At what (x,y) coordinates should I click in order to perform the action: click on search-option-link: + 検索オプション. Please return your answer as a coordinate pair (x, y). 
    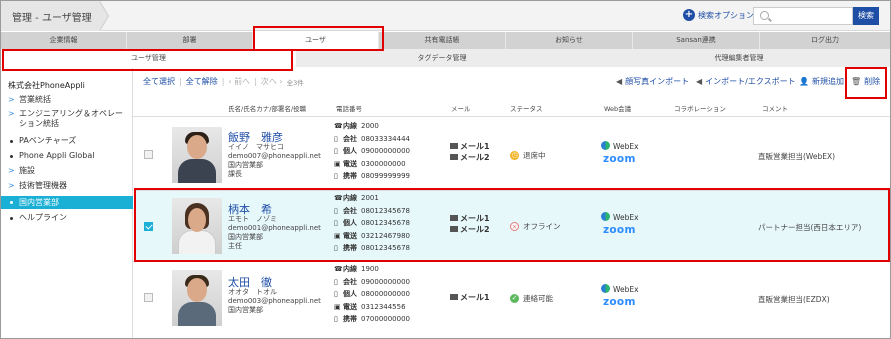
    Looking at the image, I should click on (718, 15).